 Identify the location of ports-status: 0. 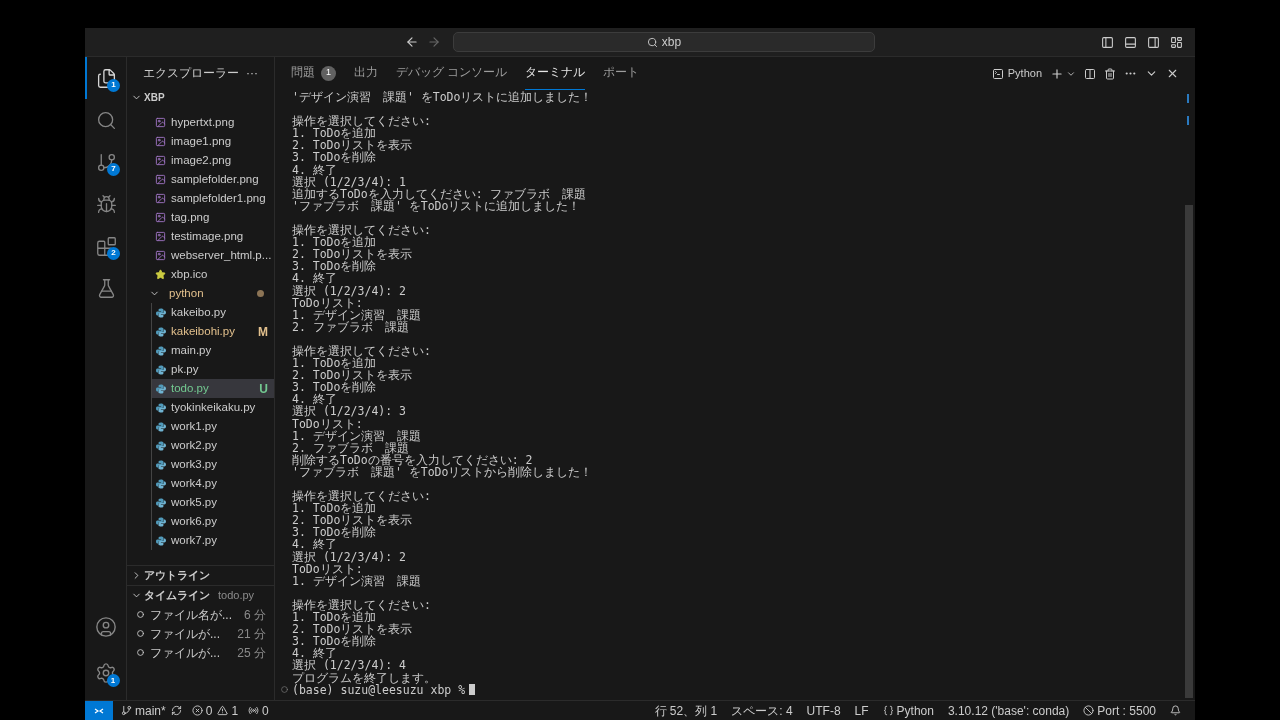
(258, 710).